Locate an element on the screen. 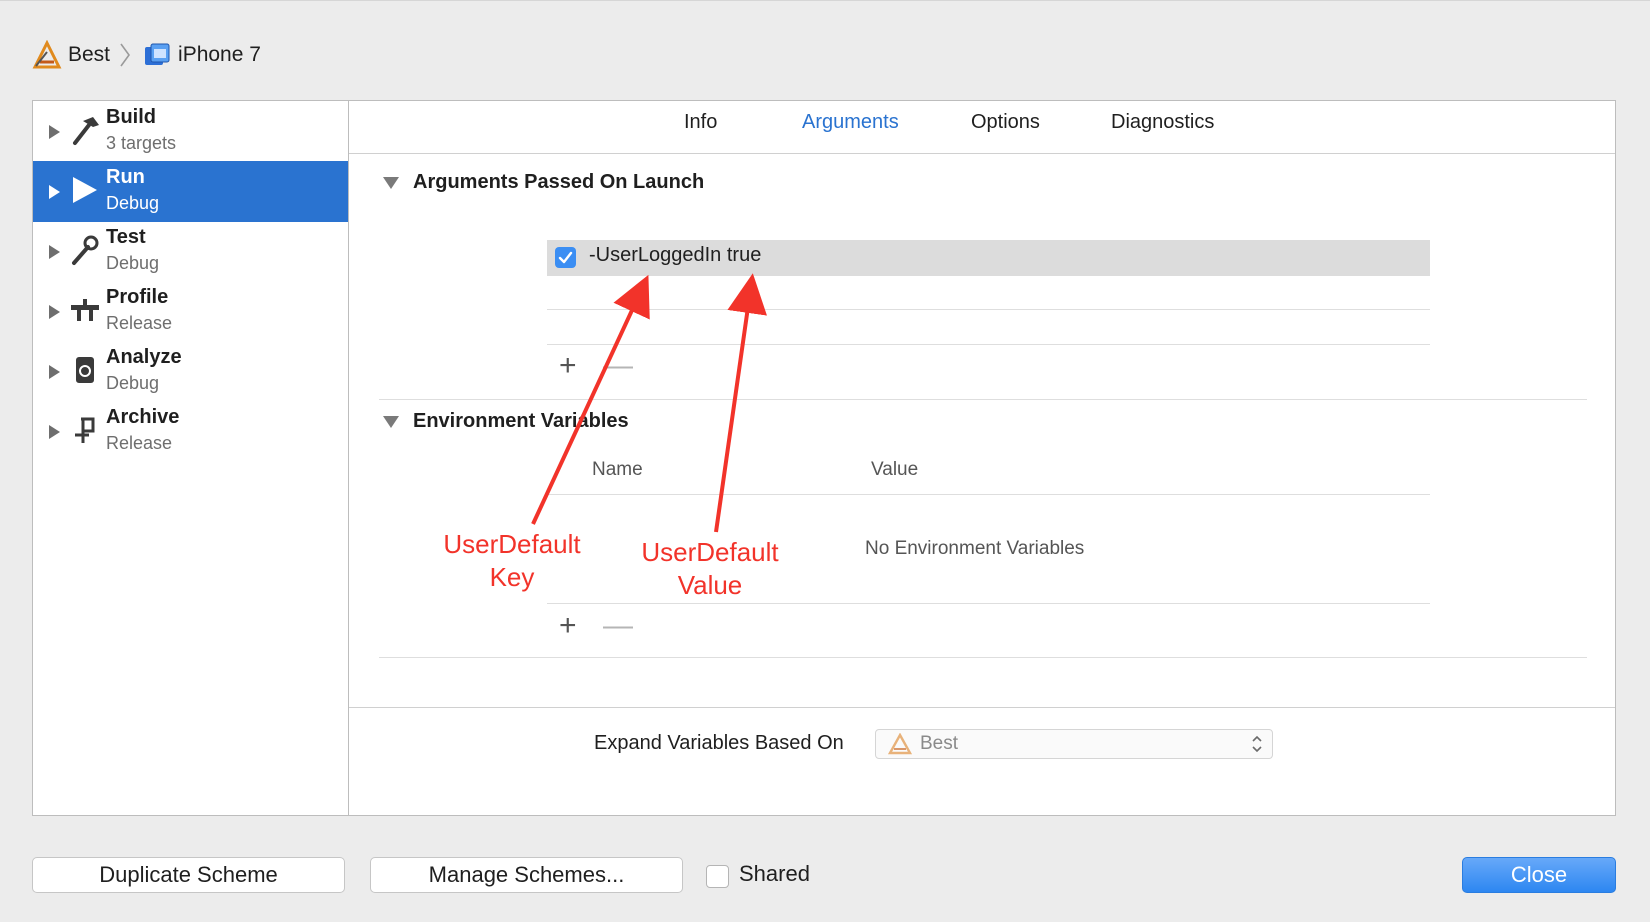 The height and width of the screenshot is (922, 1650). annotation-value-line1: UserDefault is located at coordinates (710, 552).